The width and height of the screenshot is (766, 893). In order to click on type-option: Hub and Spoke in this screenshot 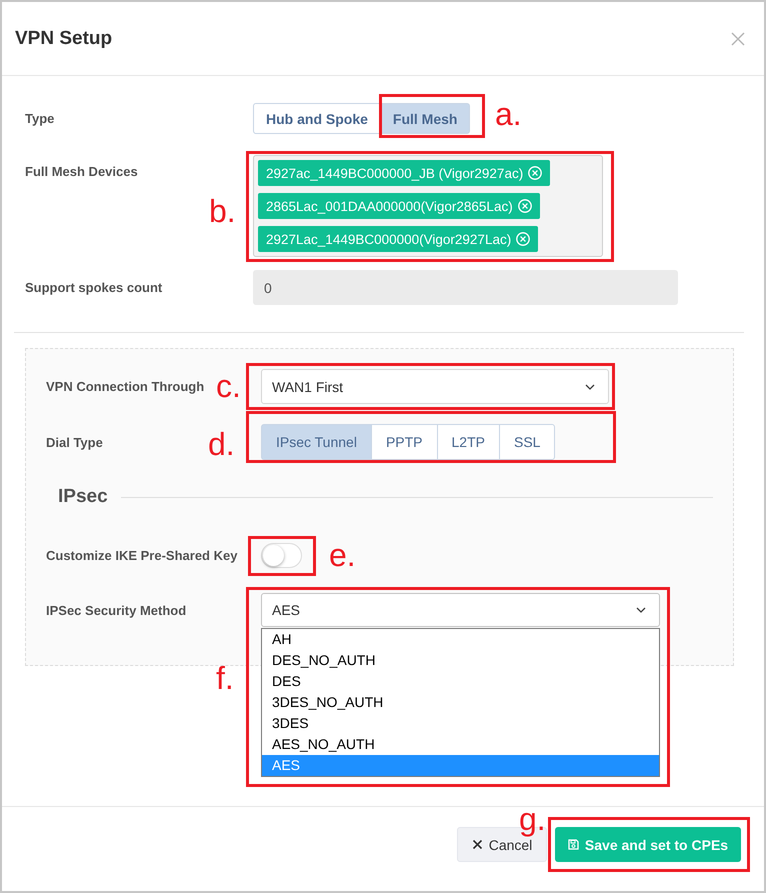, I will do `click(317, 118)`.